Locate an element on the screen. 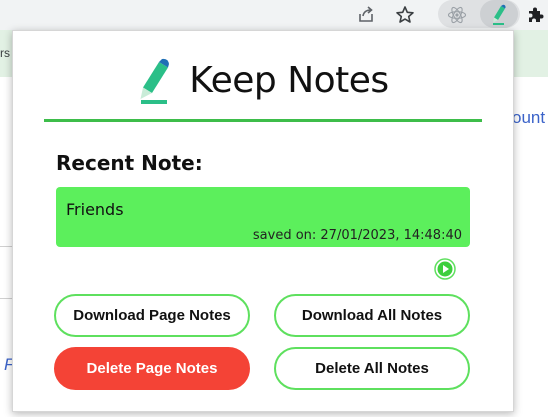  recent-note-label: Recent Note: is located at coordinates (129, 163).